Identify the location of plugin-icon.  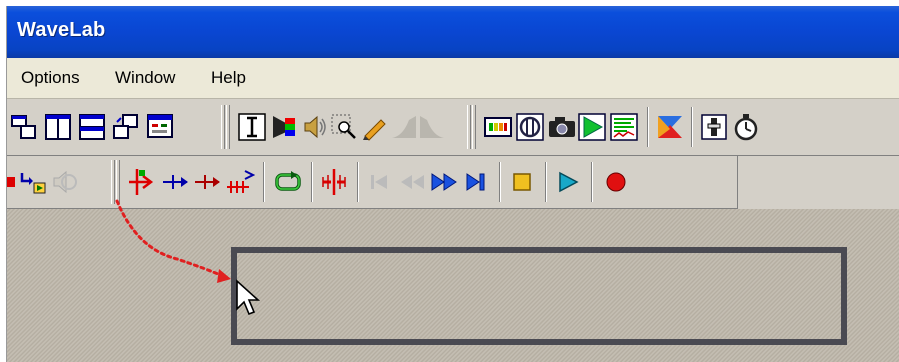
(530, 127).